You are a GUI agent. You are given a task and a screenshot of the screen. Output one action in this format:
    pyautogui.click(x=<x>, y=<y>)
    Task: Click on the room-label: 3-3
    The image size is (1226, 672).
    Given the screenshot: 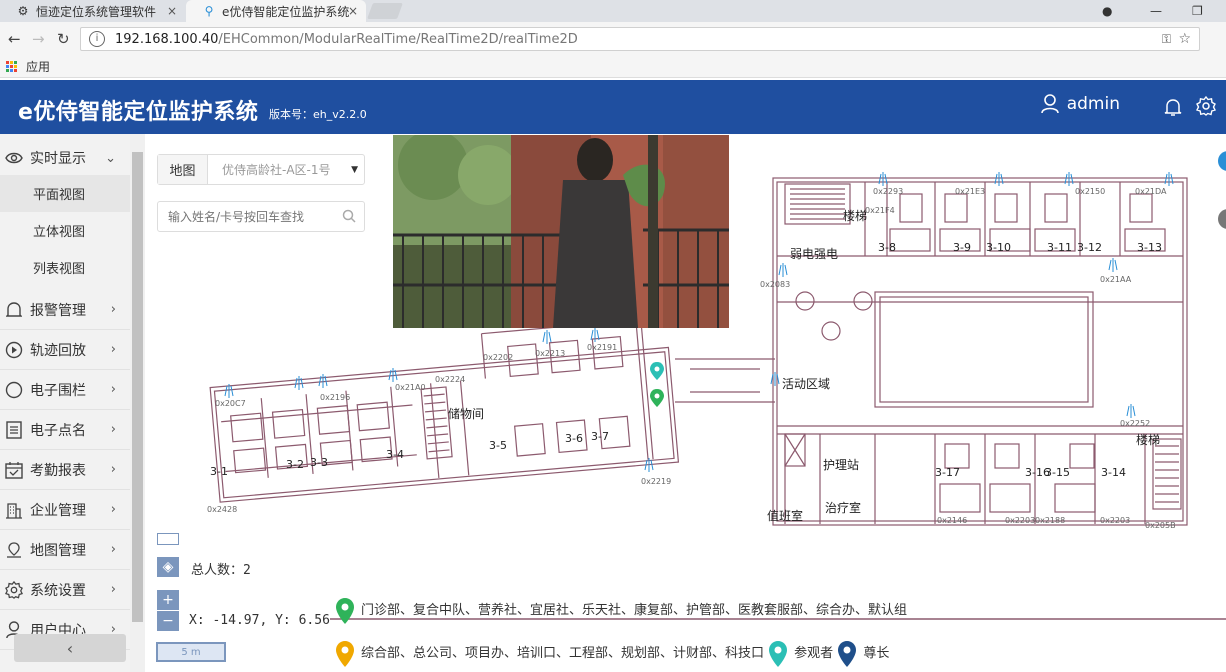 What is the action you would take?
    pyautogui.click(x=319, y=462)
    